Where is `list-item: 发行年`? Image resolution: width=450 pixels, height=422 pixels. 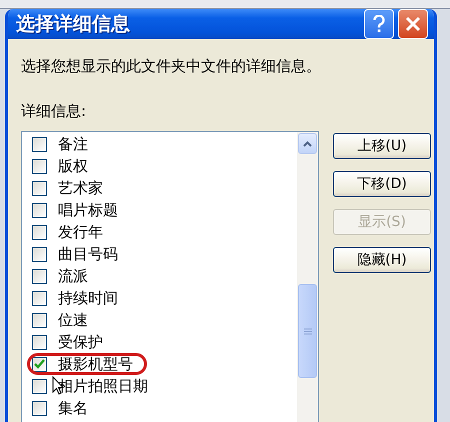
list-item: 发行年 is located at coordinates (80, 232).